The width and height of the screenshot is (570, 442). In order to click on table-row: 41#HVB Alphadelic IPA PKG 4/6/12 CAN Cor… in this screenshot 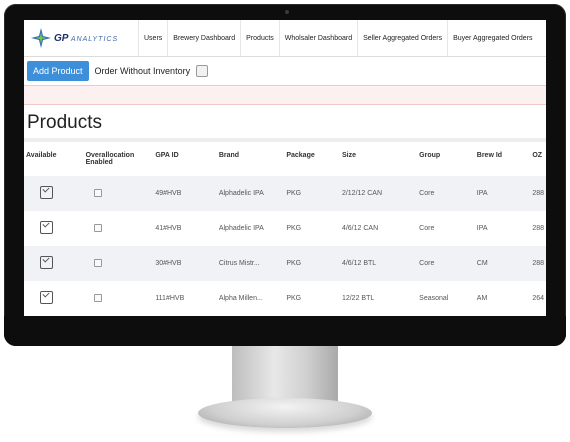, I will do `click(285, 228)`.